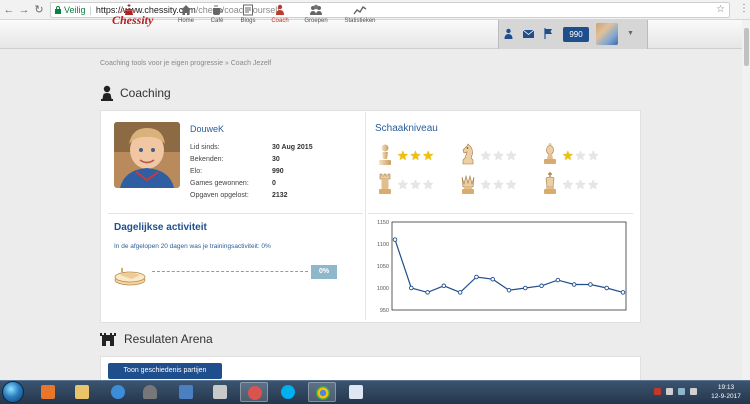  I want to click on elo-badge: 990, so click(576, 34).